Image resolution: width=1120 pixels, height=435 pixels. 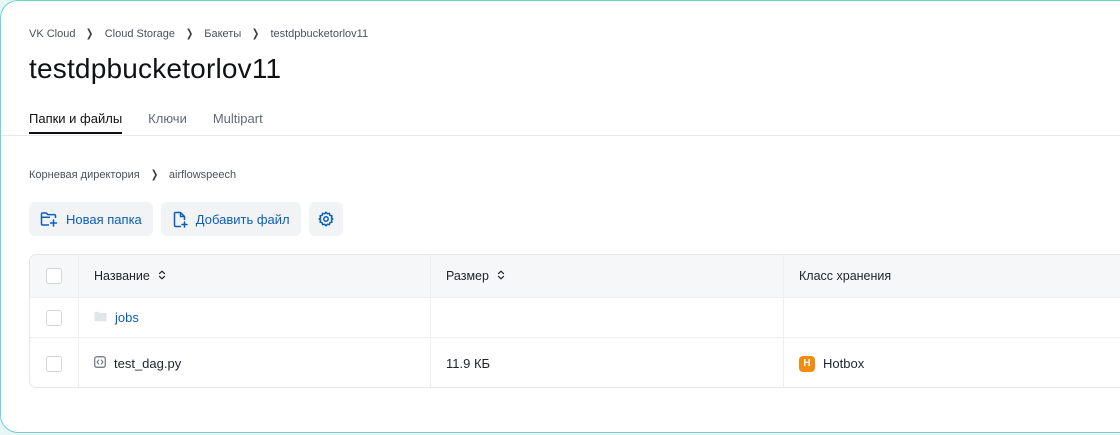 I want to click on new-folder-label: Новая папка, so click(x=104, y=219).